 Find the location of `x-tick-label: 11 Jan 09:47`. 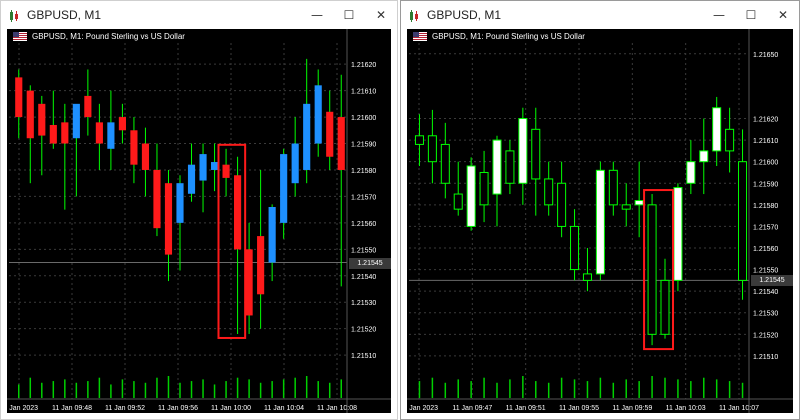

x-tick-label: 11 Jan 09:47 is located at coordinates (472, 408).